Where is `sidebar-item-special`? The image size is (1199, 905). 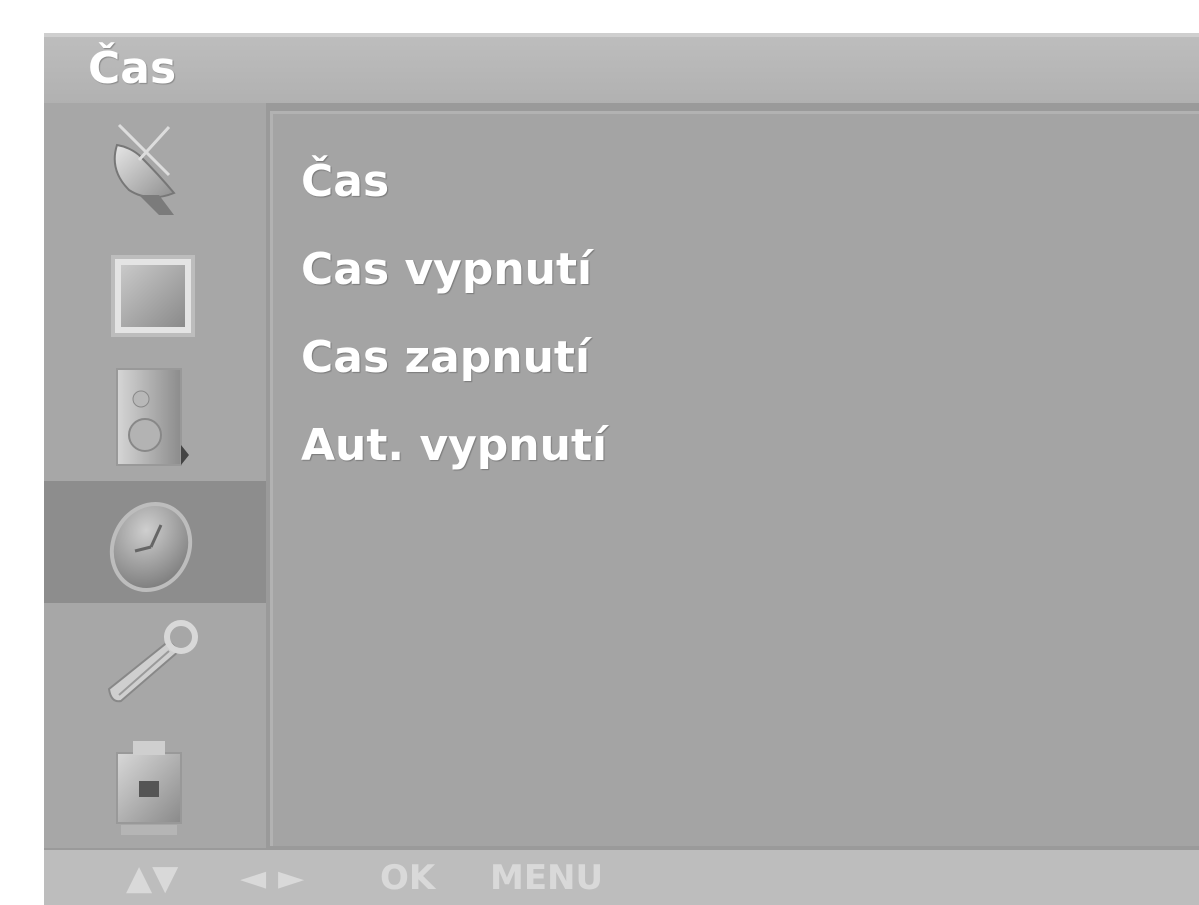 sidebar-item-special is located at coordinates (155, 664).